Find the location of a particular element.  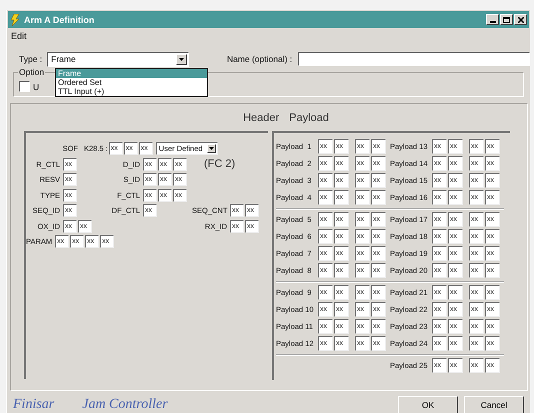

close-button is located at coordinates (520, 19).